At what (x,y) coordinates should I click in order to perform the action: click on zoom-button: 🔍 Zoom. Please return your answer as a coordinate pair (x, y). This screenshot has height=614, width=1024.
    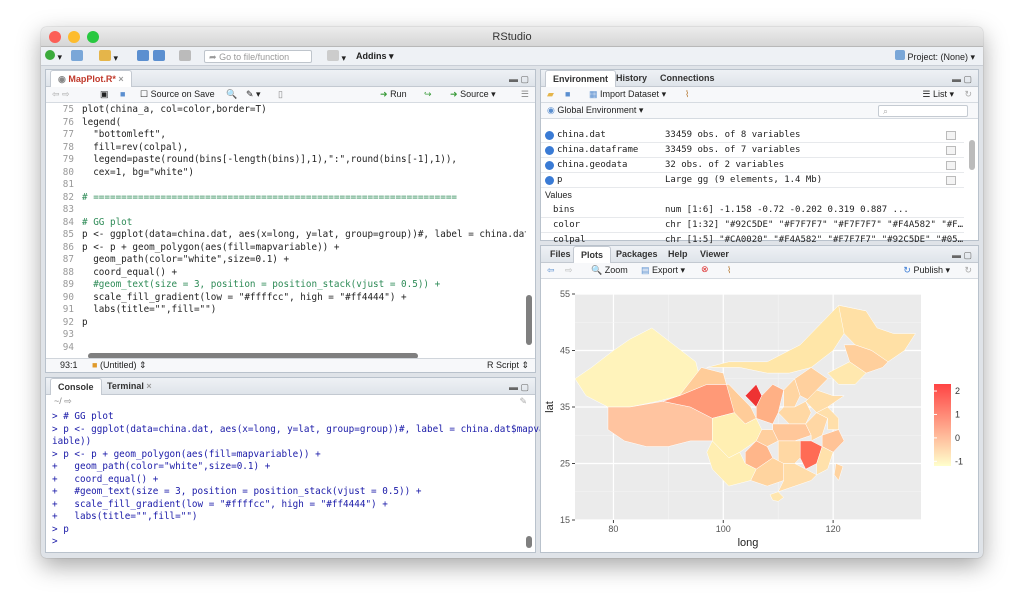
    Looking at the image, I should click on (609, 270).